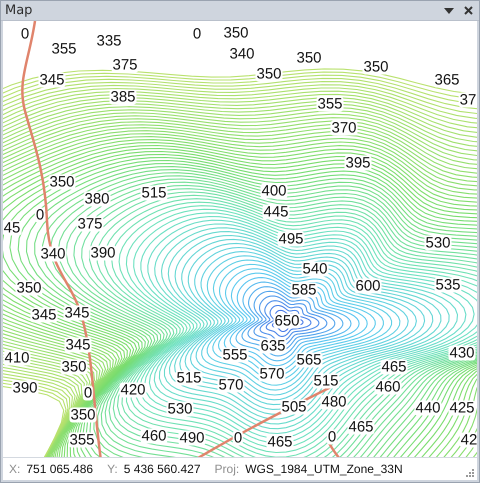 This screenshot has width=480, height=483. I want to click on elevation-label: 635, so click(273, 346).